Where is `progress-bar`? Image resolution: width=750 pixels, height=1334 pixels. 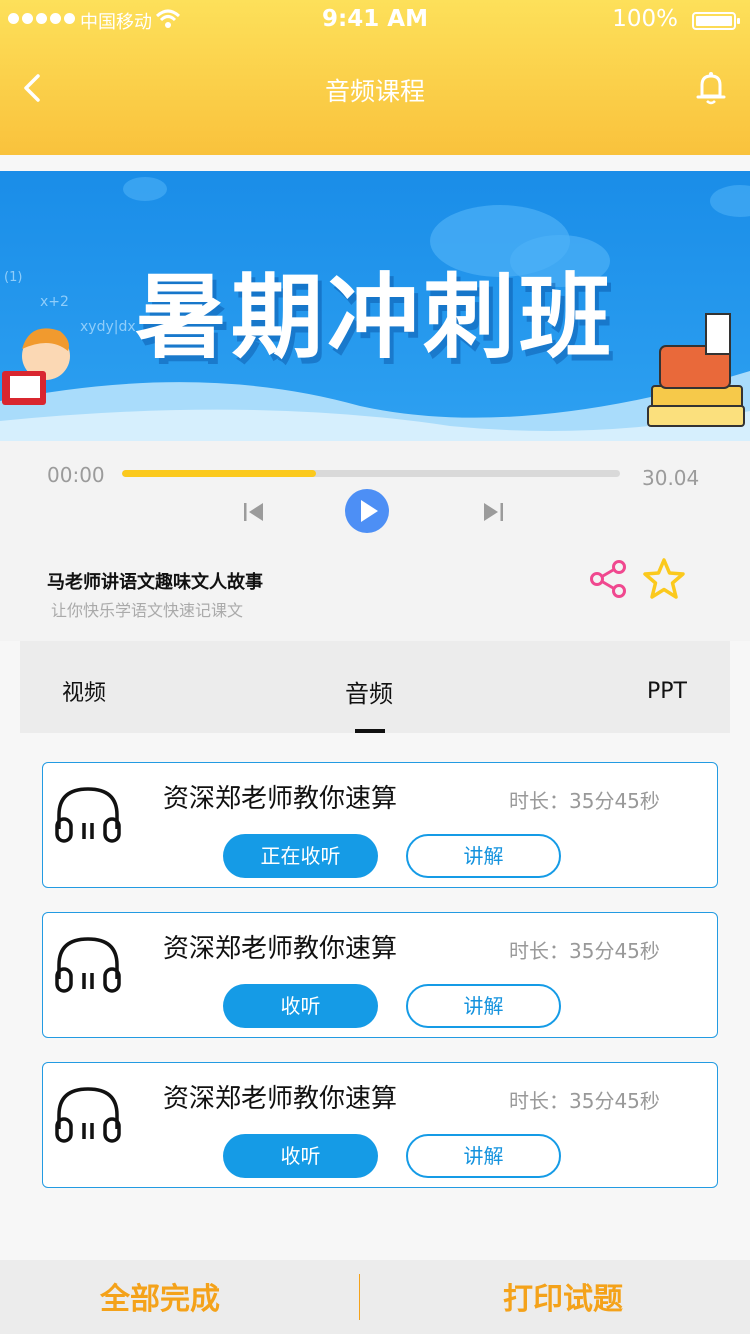 progress-bar is located at coordinates (371, 473).